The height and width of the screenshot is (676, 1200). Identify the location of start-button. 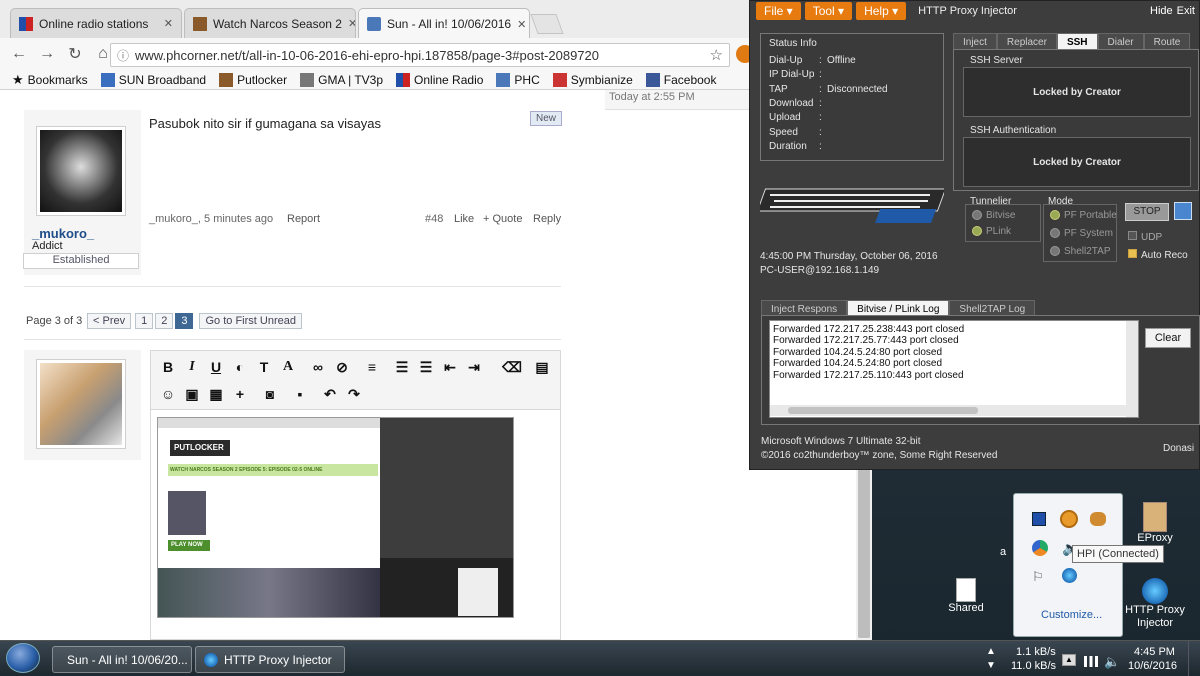
(23, 658).